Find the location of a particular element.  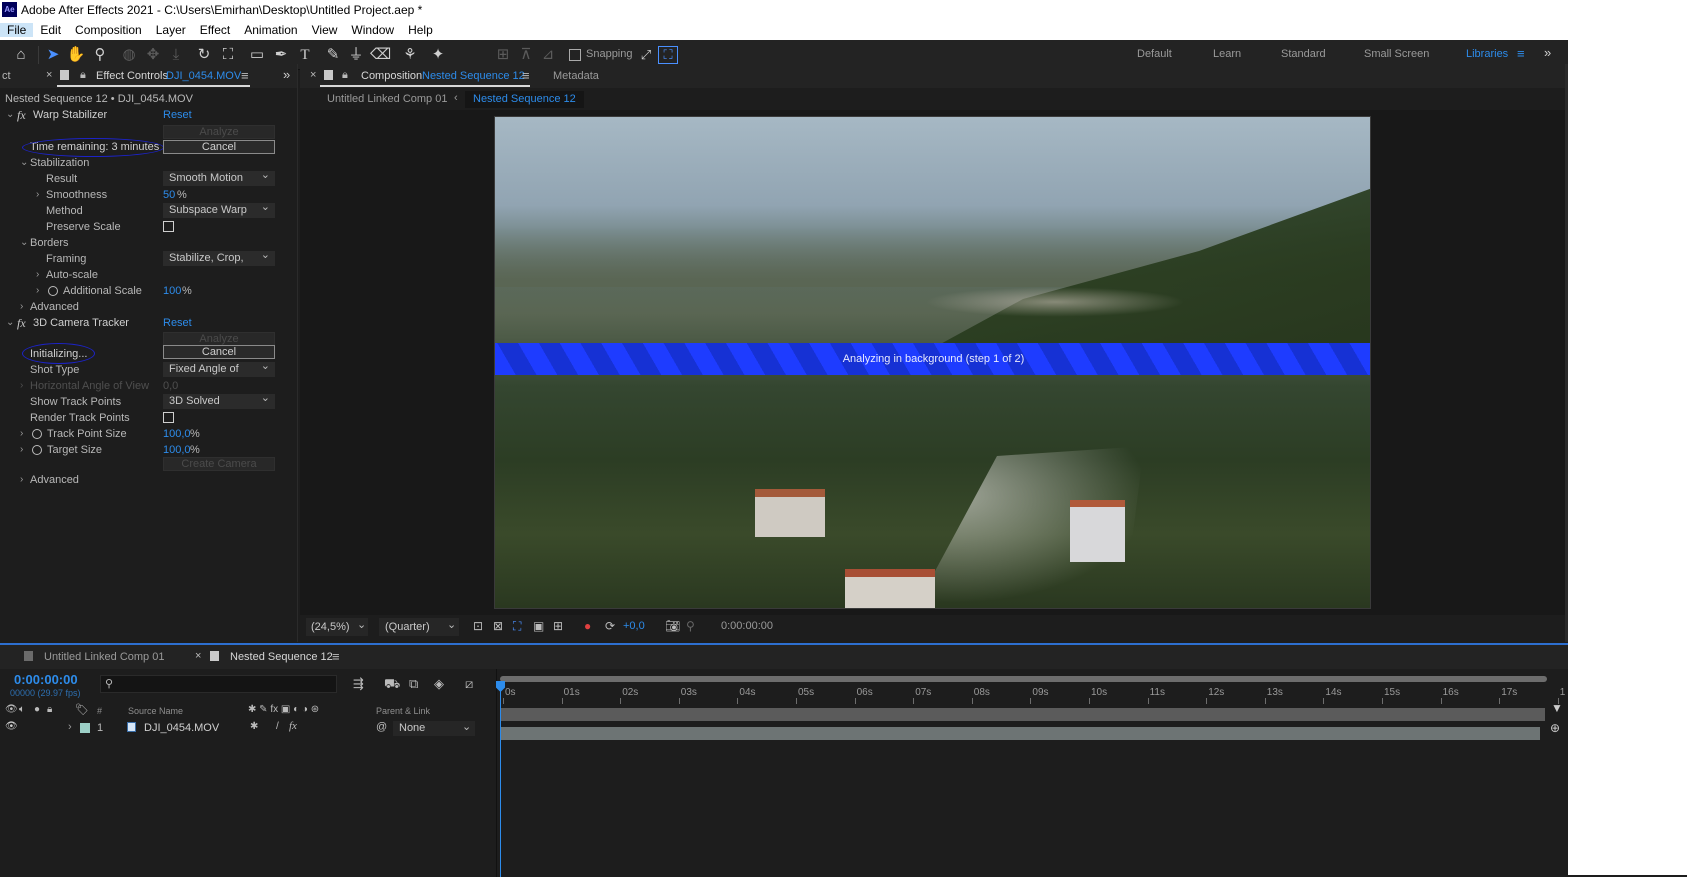

timeline-timecode: 0:00:00:00 is located at coordinates (46, 679).